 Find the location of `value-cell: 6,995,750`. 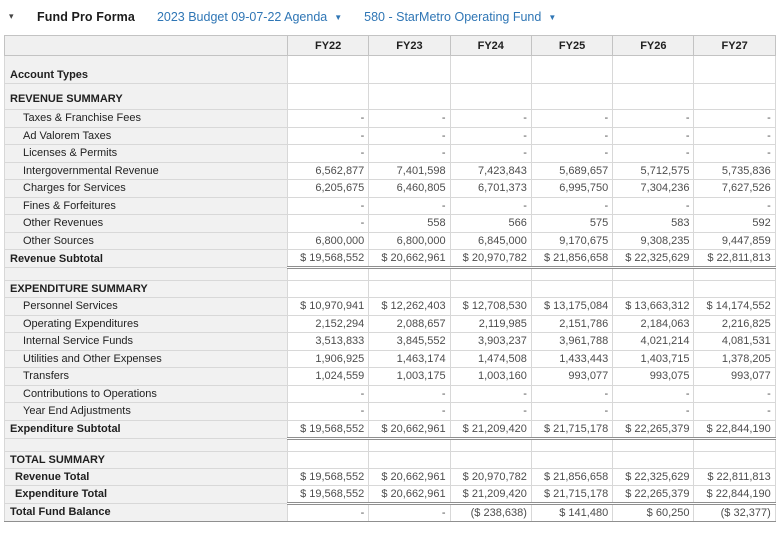

value-cell: 6,995,750 is located at coordinates (572, 188).